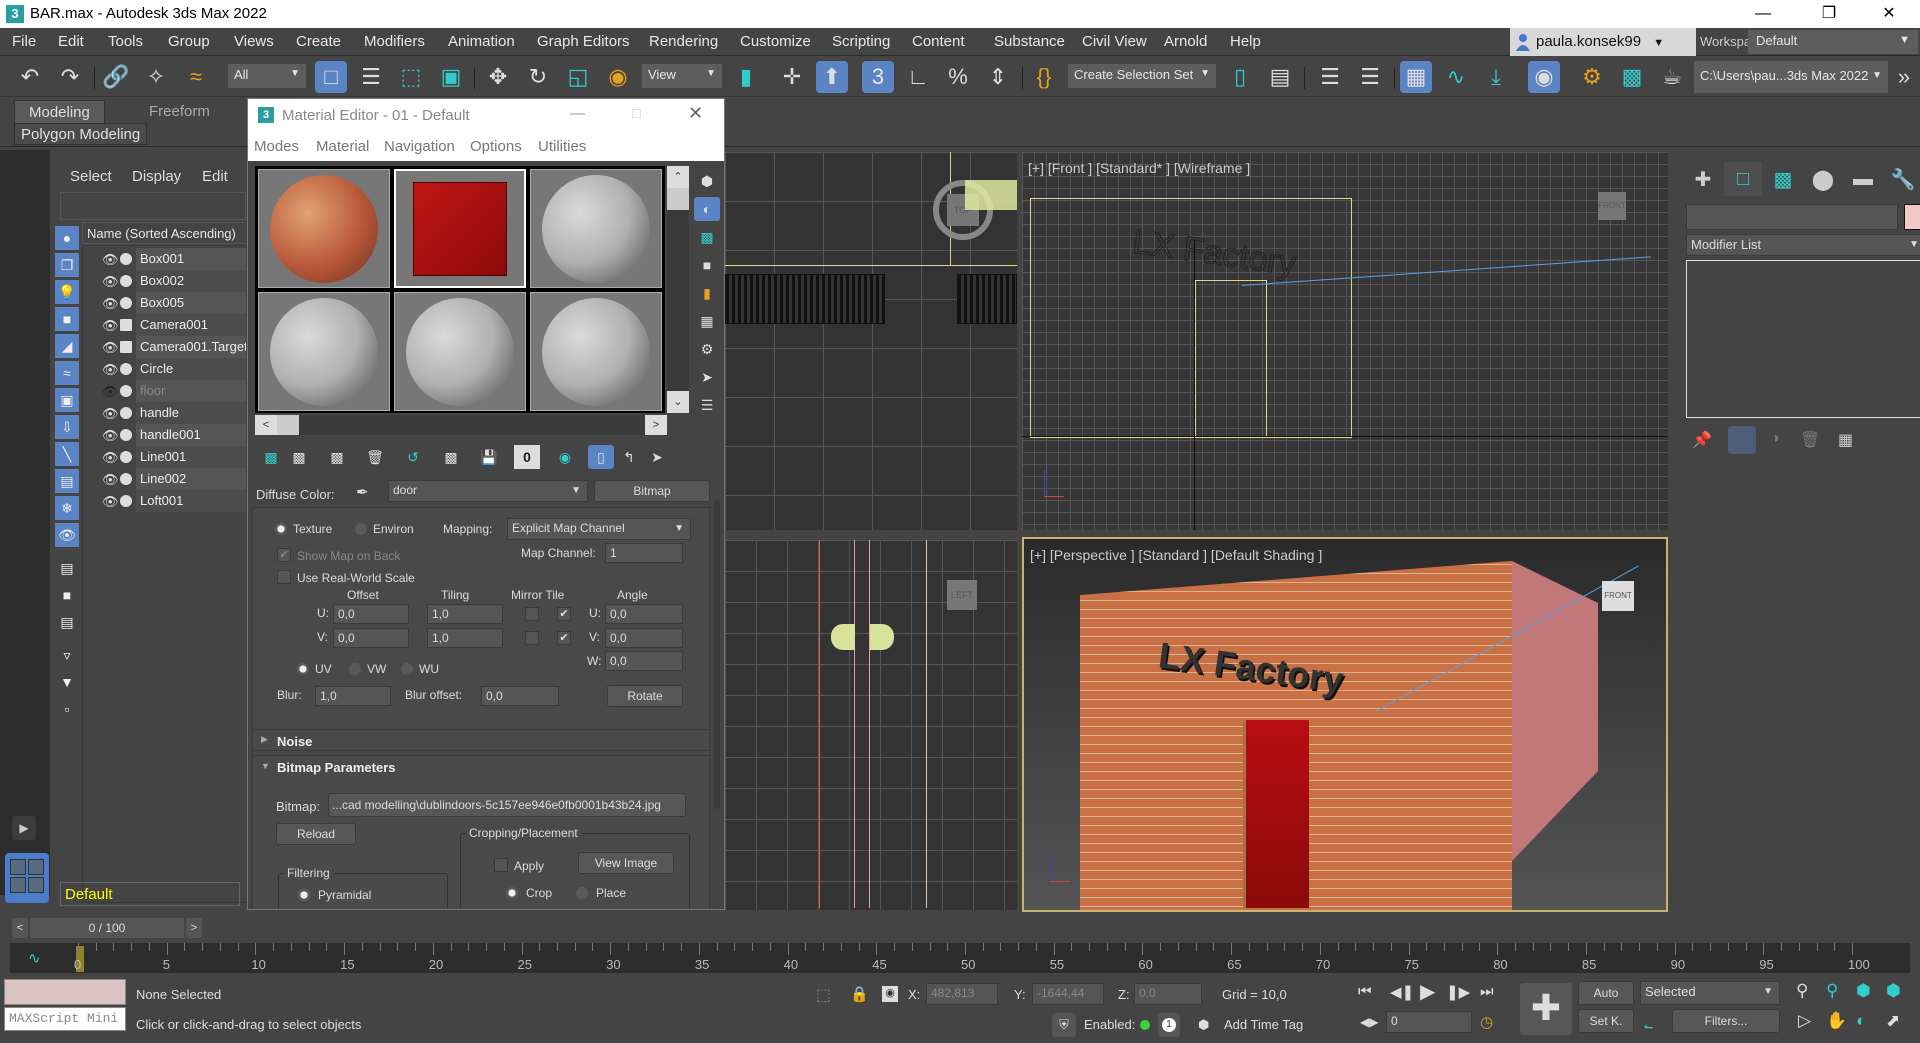 The height and width of the screenshot is (1043, 1920). What do you see at coordinates (267, 76) in the screenshot?
I see `selection-filter-select: All ▼` at bounding box center [267, 76].